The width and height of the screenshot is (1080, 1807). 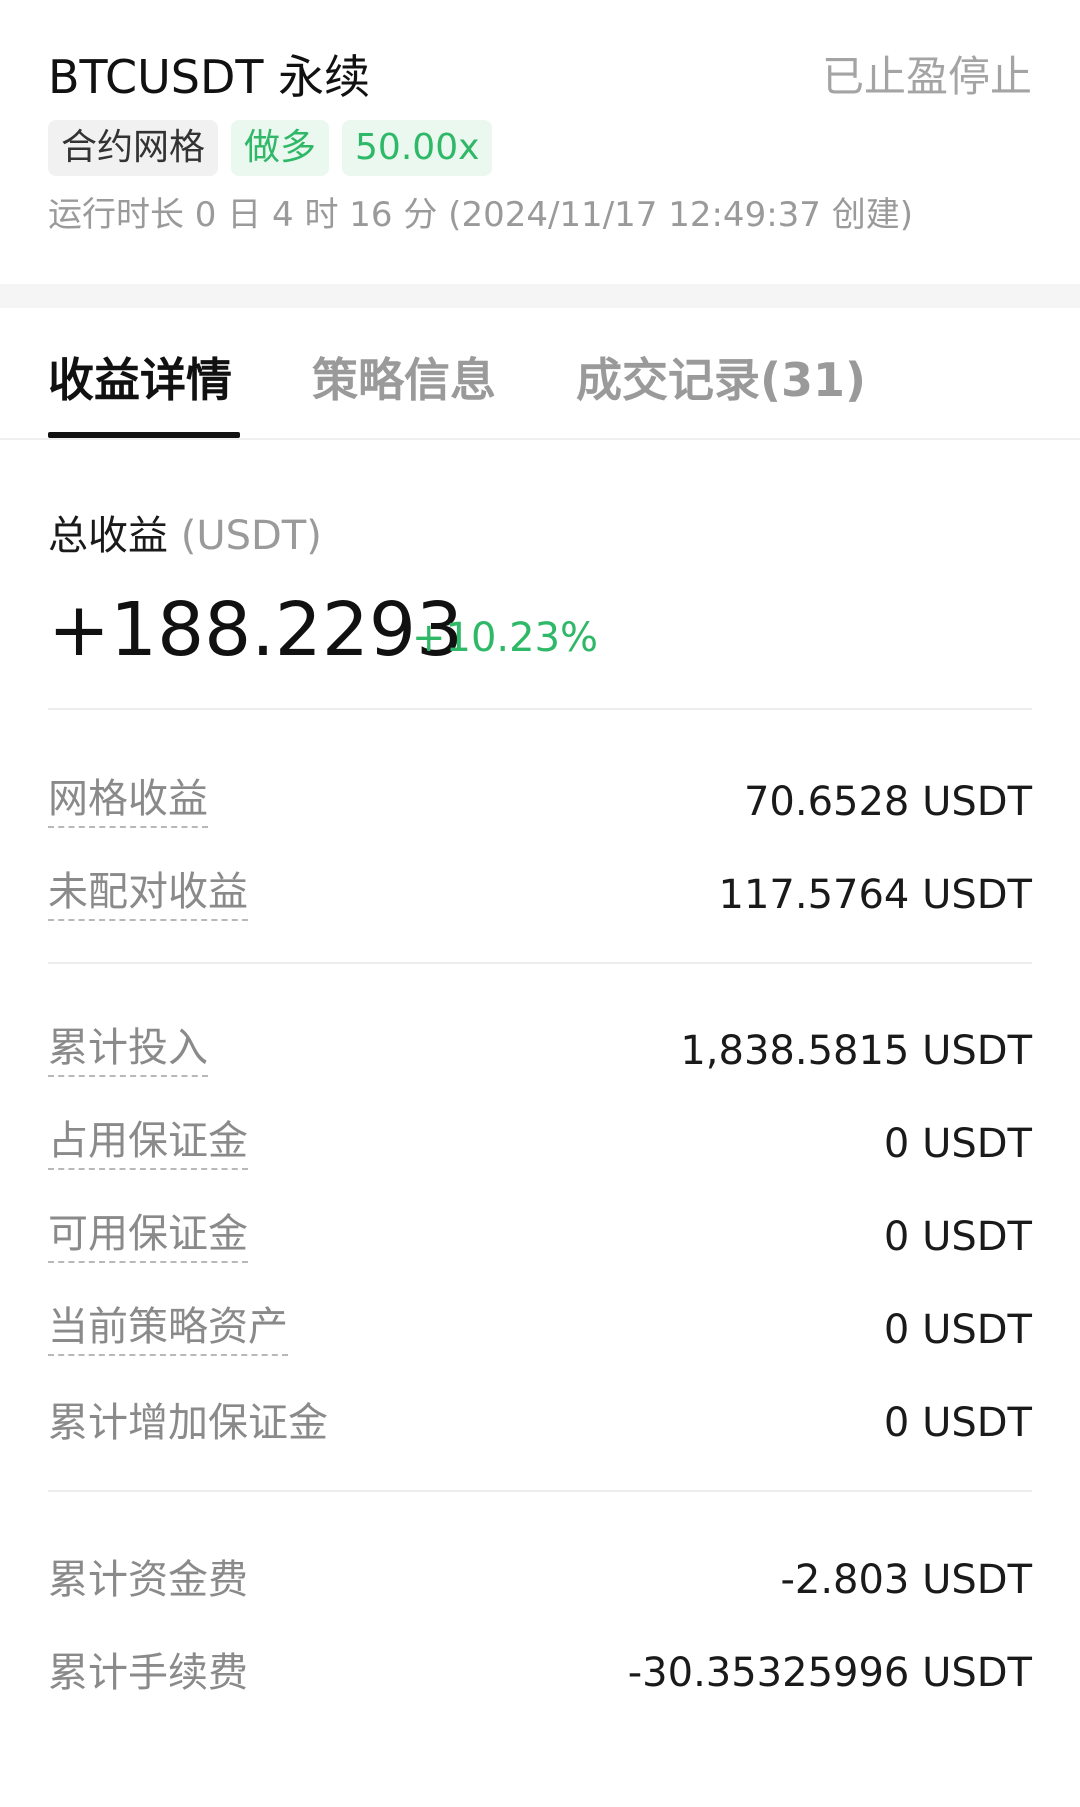 What do you see at coordinates (540, 1580) in the screenshot?
I see `funding-fee-row: 累计资金费 -2.803 USDT` at bounding box center [540, 1580].